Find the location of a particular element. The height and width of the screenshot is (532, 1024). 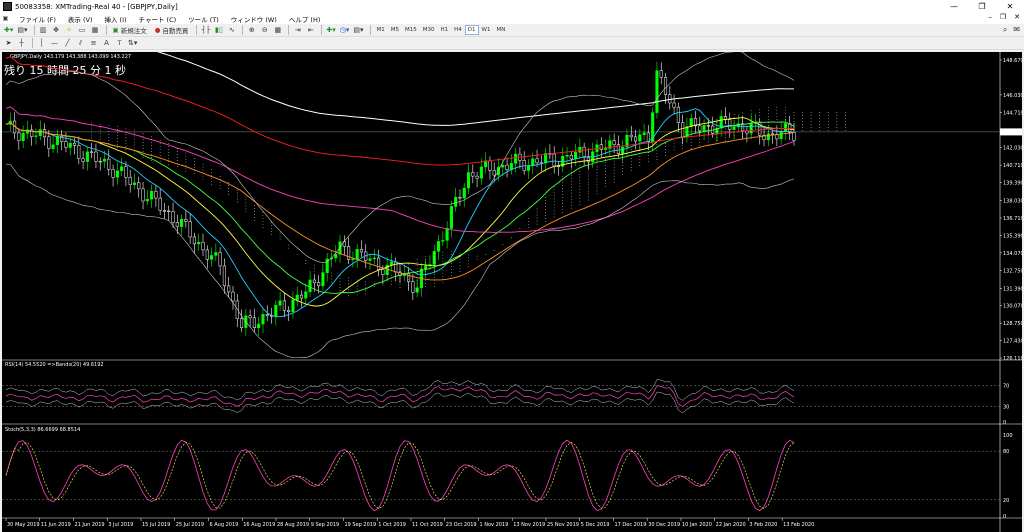

trendline-icon: ╱ is located at coordinates (67, 43).